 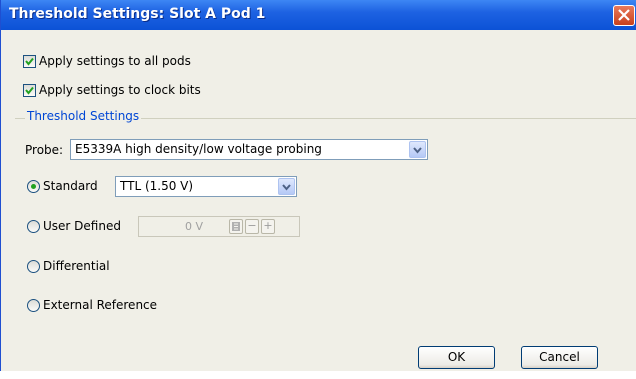 What do you see at coordinates (157, 186) in the screenshot?
I see `standard-value: TTL (1.50 V)` at bounding box center [157, 186].